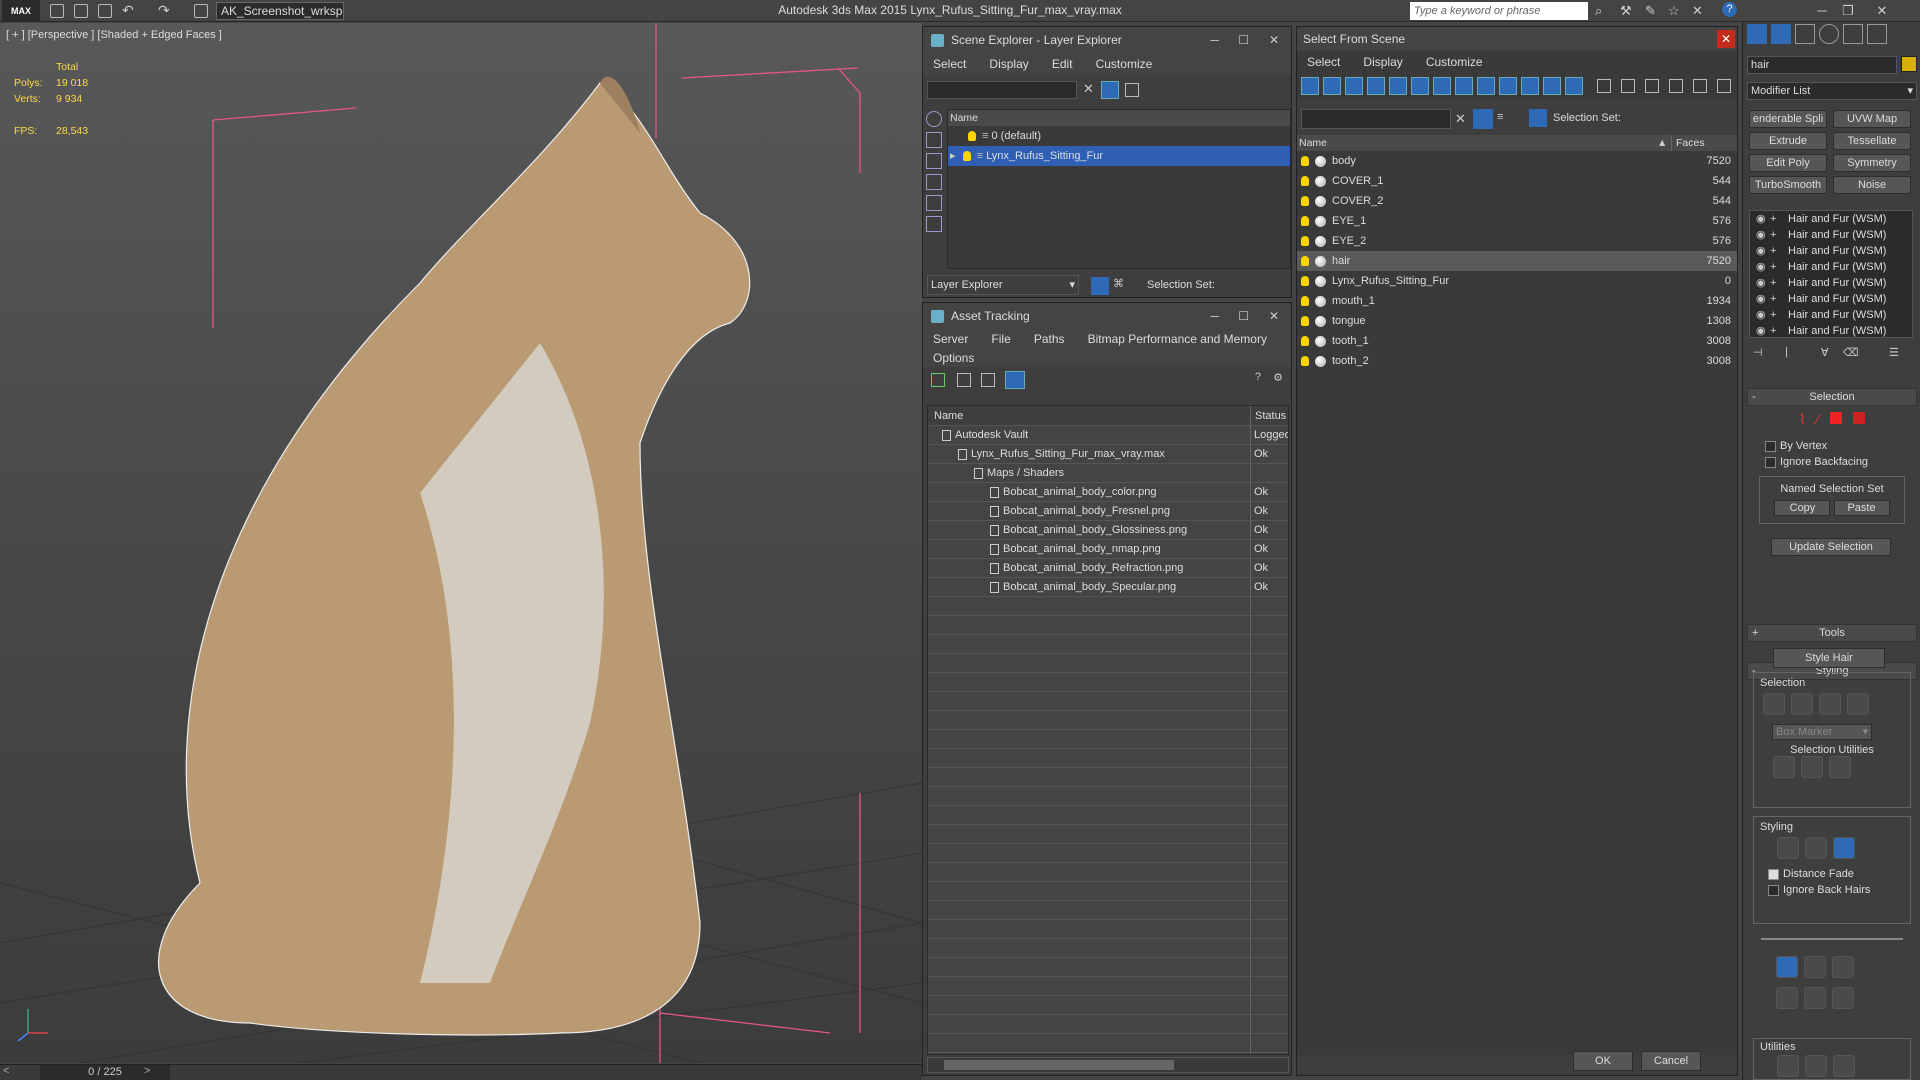 This screenshot has height=1080, width=1920. What do you see at coordinates (1517, 221) in the screenshot?
I see `object-row: EYE_1 576` at bounding box center [1517, 221].